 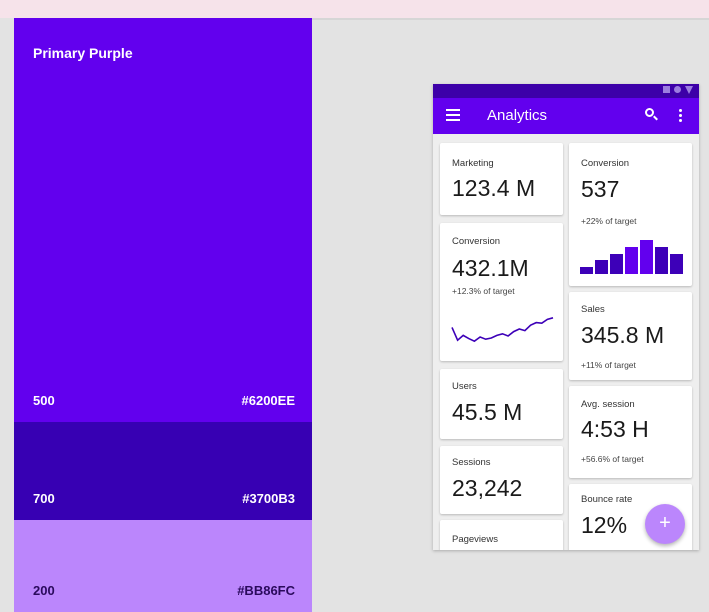 I want to click on triangle-icon, so click(x=689, y=90).